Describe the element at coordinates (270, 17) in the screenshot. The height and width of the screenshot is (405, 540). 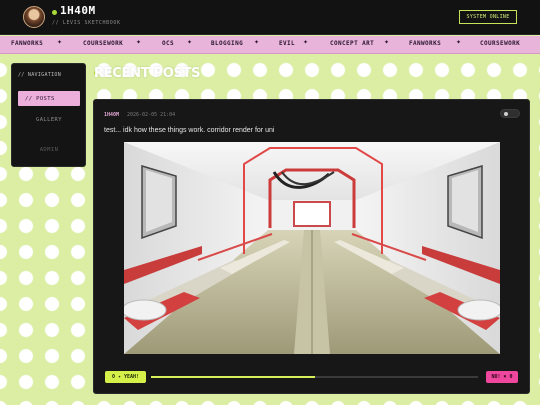
I see `site-header: 1H40M // LEVIS SKETCHBOOK SYSTEM ONLINE` at that location.